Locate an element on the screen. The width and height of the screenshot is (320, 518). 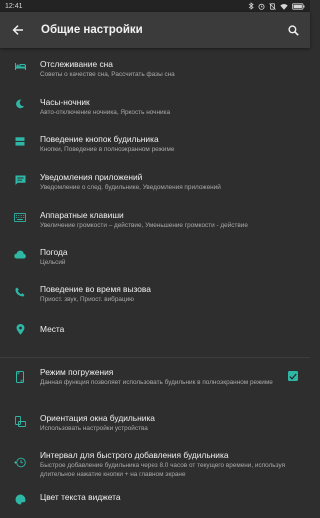
setting-widget-text-color: Цвет текста виджета is located at coordinates (155, 503).